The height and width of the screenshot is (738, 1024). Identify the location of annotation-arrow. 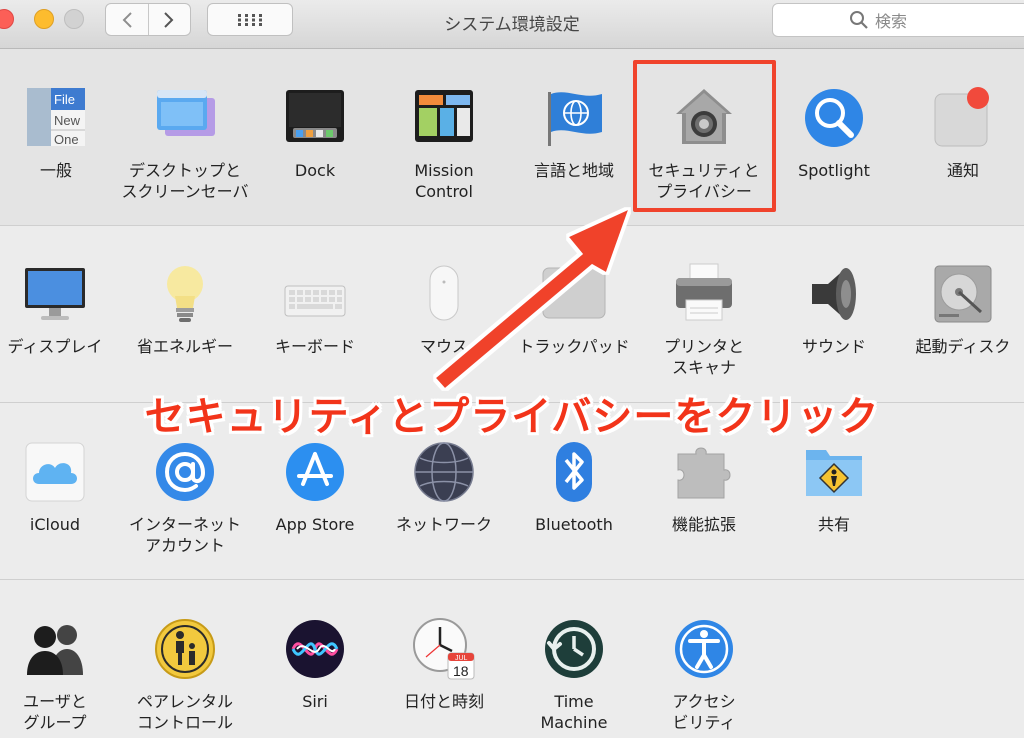
(532, 299).